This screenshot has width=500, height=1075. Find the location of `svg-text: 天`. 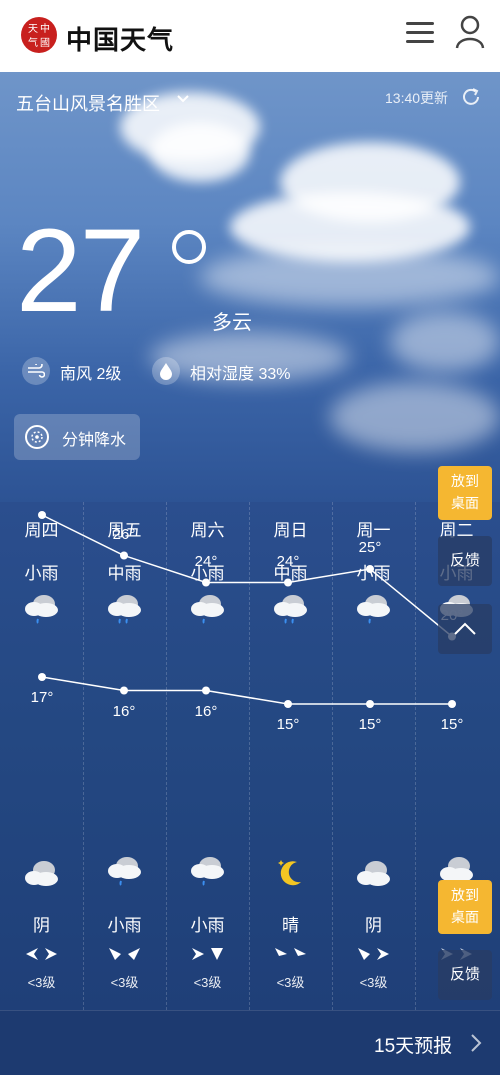

svg-text: 天 is located at coordinates (33, 29).